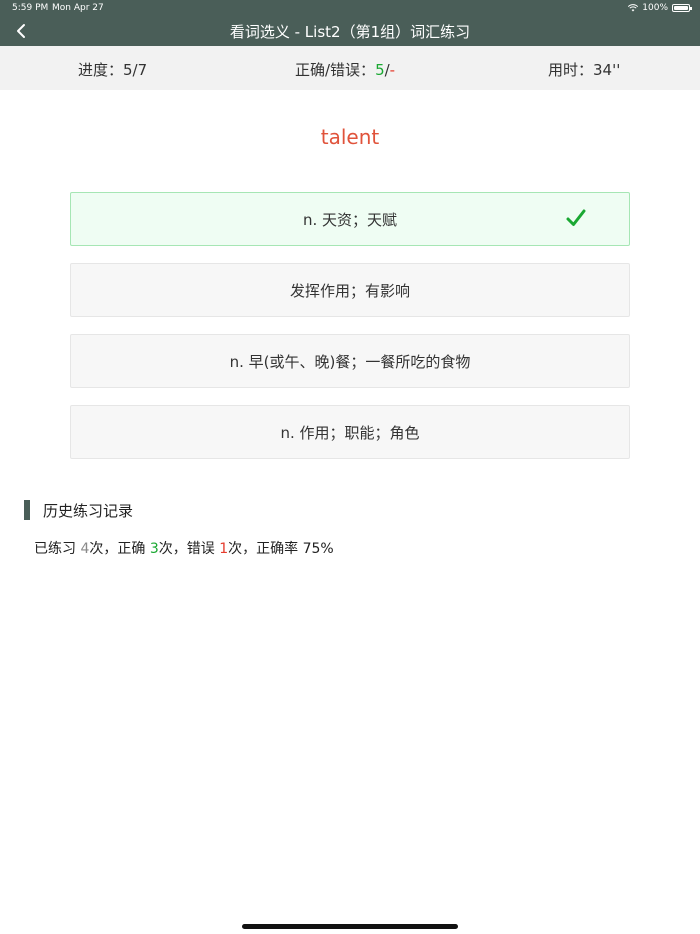 Image resolution: width=700 pixels, height=934 pixels. I want to click on answer-option-4: n. 作用；职能；角色, so click(350, 432).